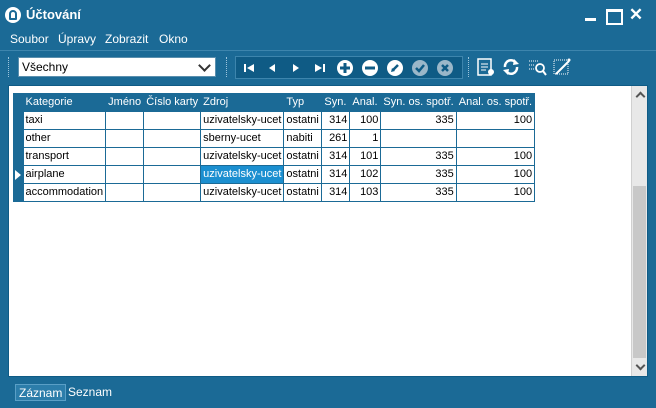 The image size is (656, 408). I want to click on scroll-down-icon, so click(640, 367).